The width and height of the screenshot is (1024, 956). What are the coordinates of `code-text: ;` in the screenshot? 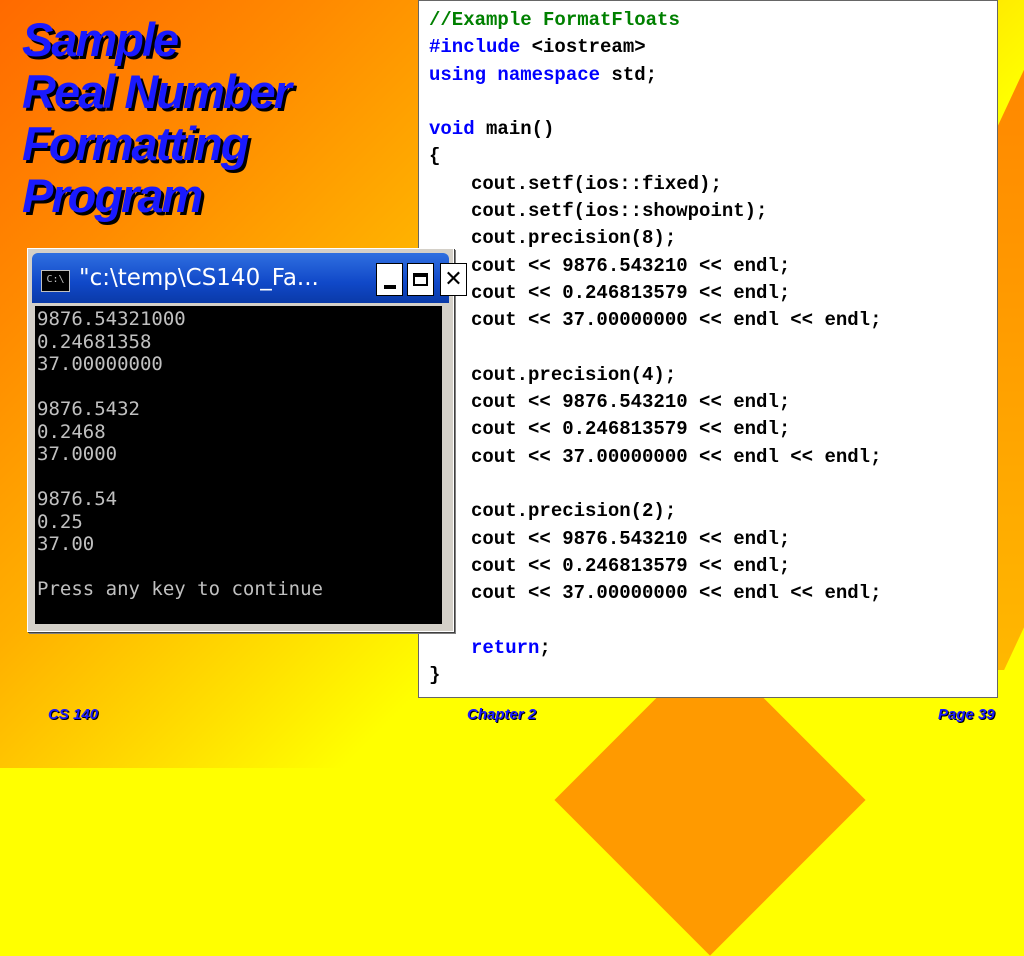 It's located at (545, 647).